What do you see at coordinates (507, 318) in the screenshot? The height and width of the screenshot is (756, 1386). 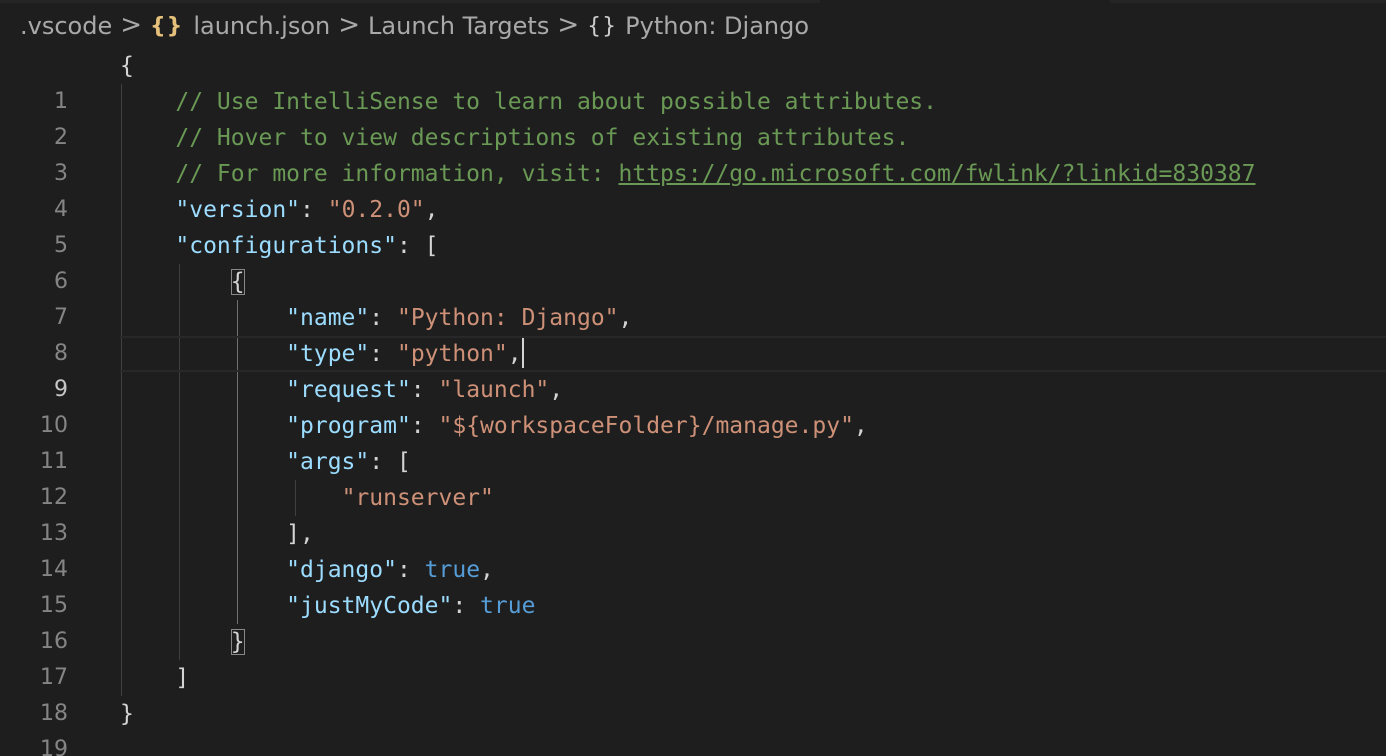 I see `json-string: "Python: Django"` at bounding box center [507, 318].